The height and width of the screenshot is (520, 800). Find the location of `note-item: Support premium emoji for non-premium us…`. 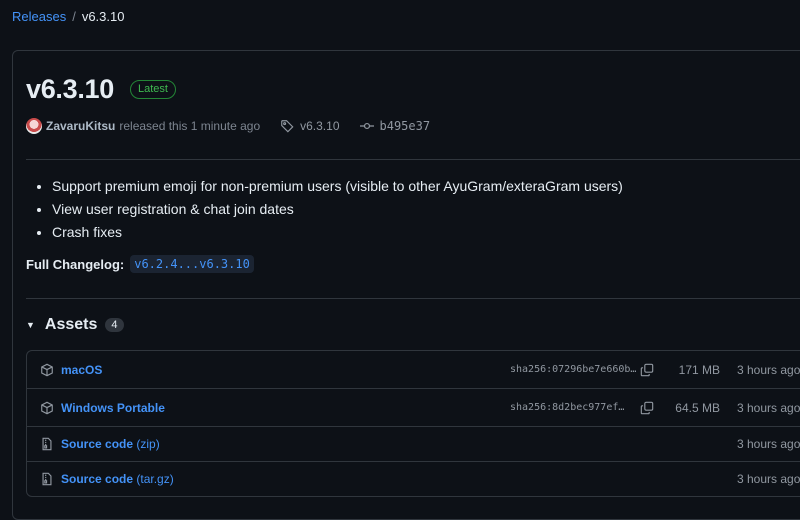

note-item: Support premium emoji for non-premium us… is located at coordinates (337, 186).